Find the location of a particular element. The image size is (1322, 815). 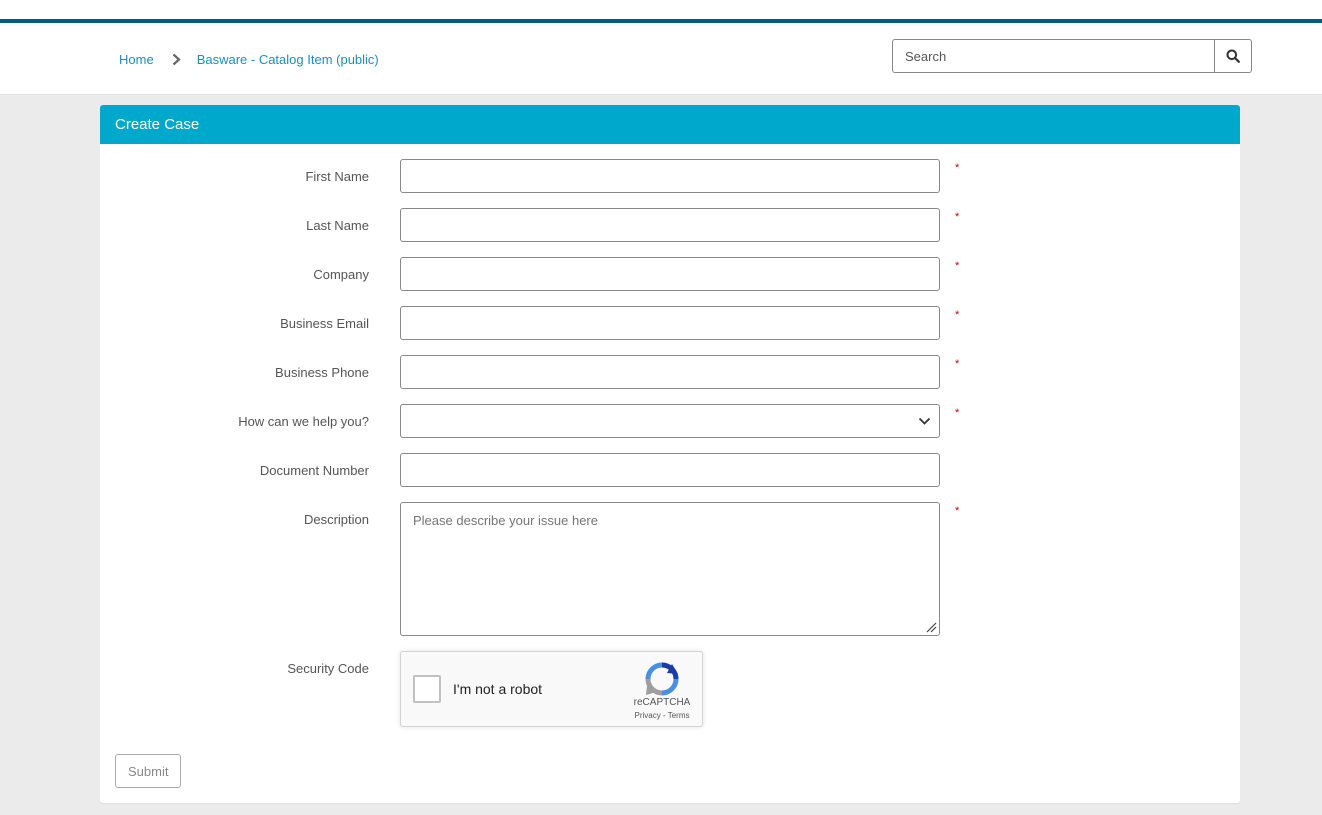

search-box is located at coordinates (1072, 56).